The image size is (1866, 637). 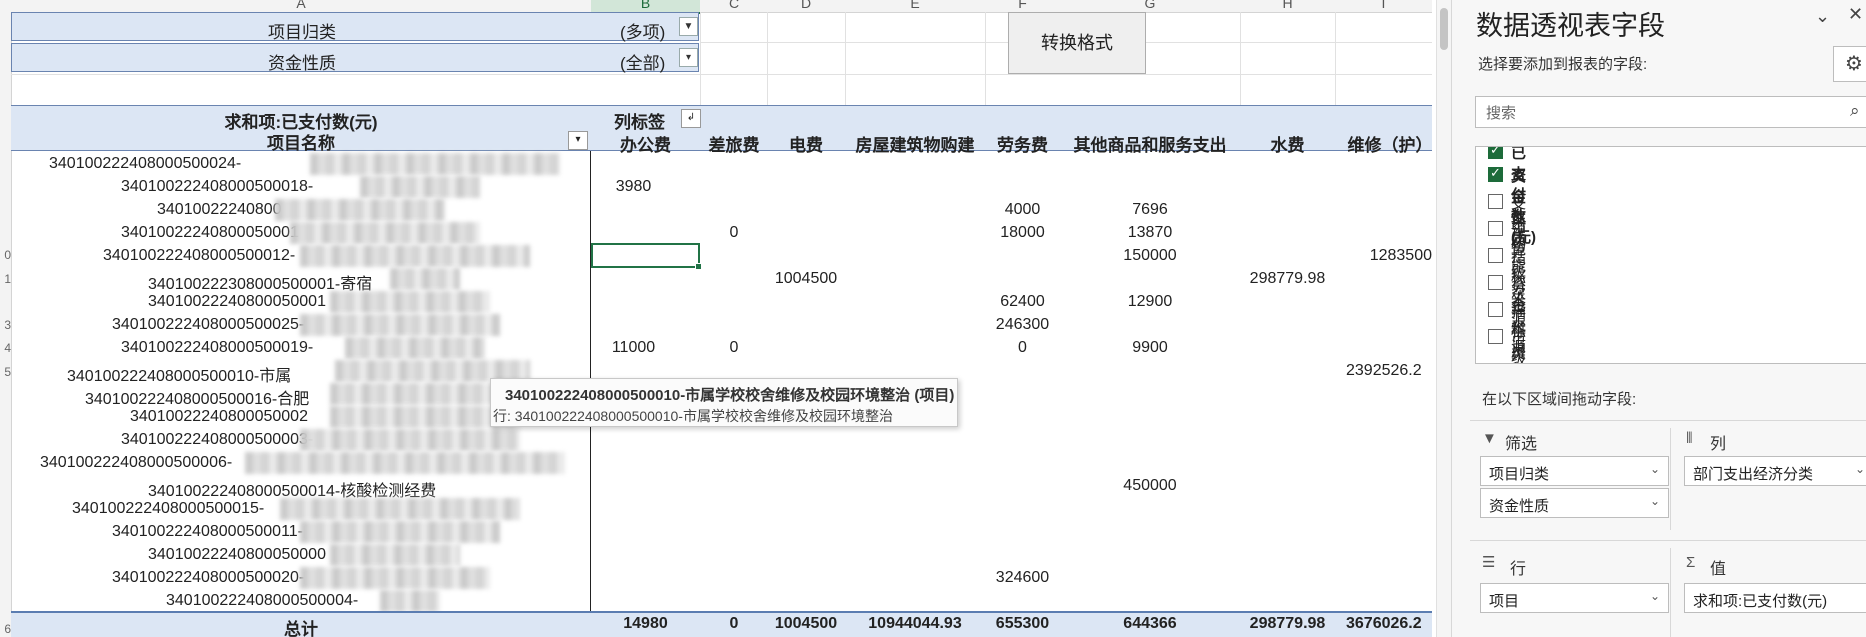 What do you see at coordinates (633, 348) in the screenshot?
I see `data-cell: 11000` at bounding box center [633, 348].